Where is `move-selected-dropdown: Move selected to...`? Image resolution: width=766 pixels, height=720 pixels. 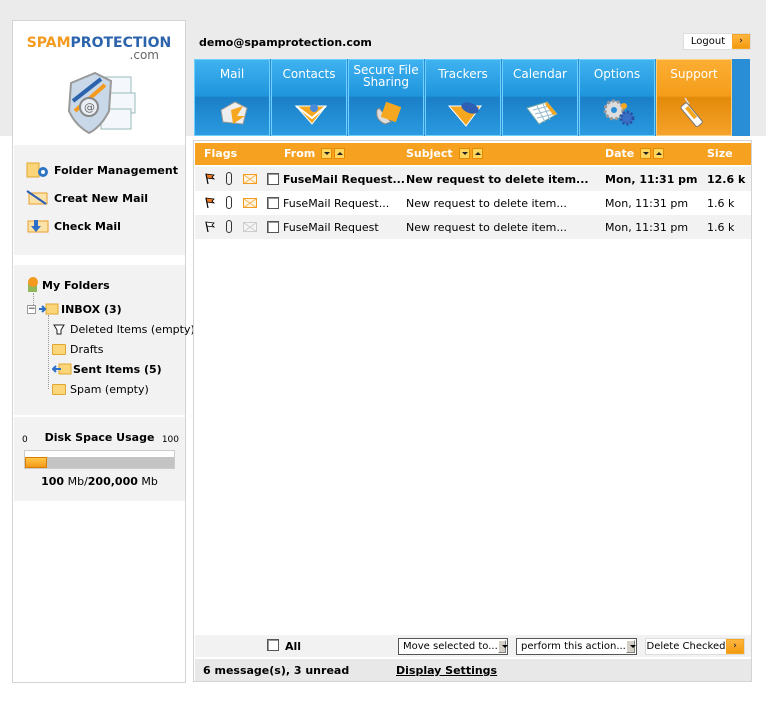 move-selected-dropdown: Move selected to... is located at coordinates (453, 646).